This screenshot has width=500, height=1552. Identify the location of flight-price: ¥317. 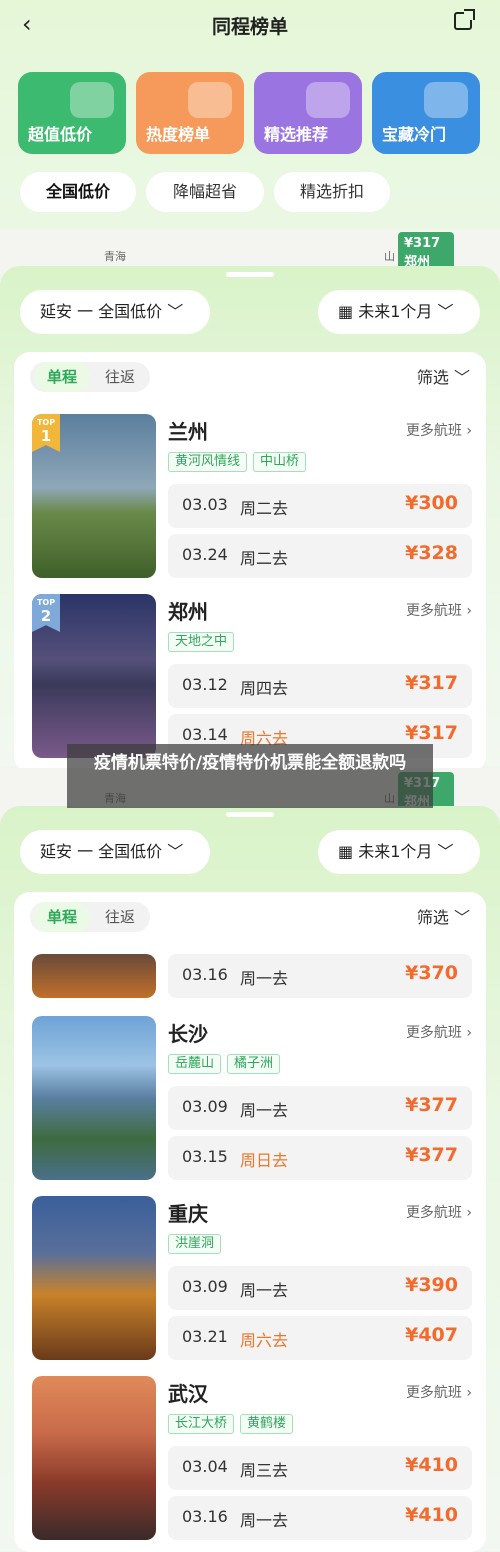
(431, 733).